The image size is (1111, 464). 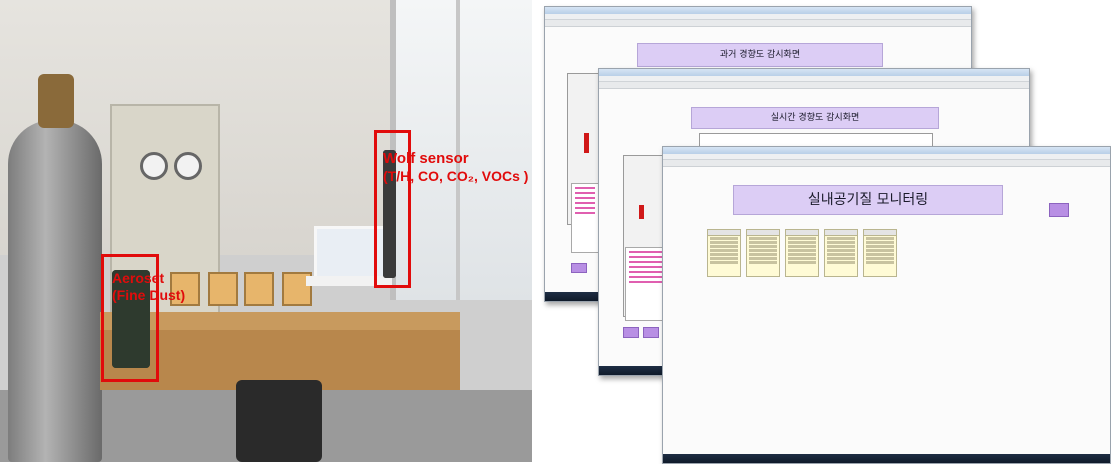 What do you see at coordinates (815, 118) in the screenshot?
I see `realtime-trend-title: 실시간 경향도 감시화면` at bounding box center [815, 118].